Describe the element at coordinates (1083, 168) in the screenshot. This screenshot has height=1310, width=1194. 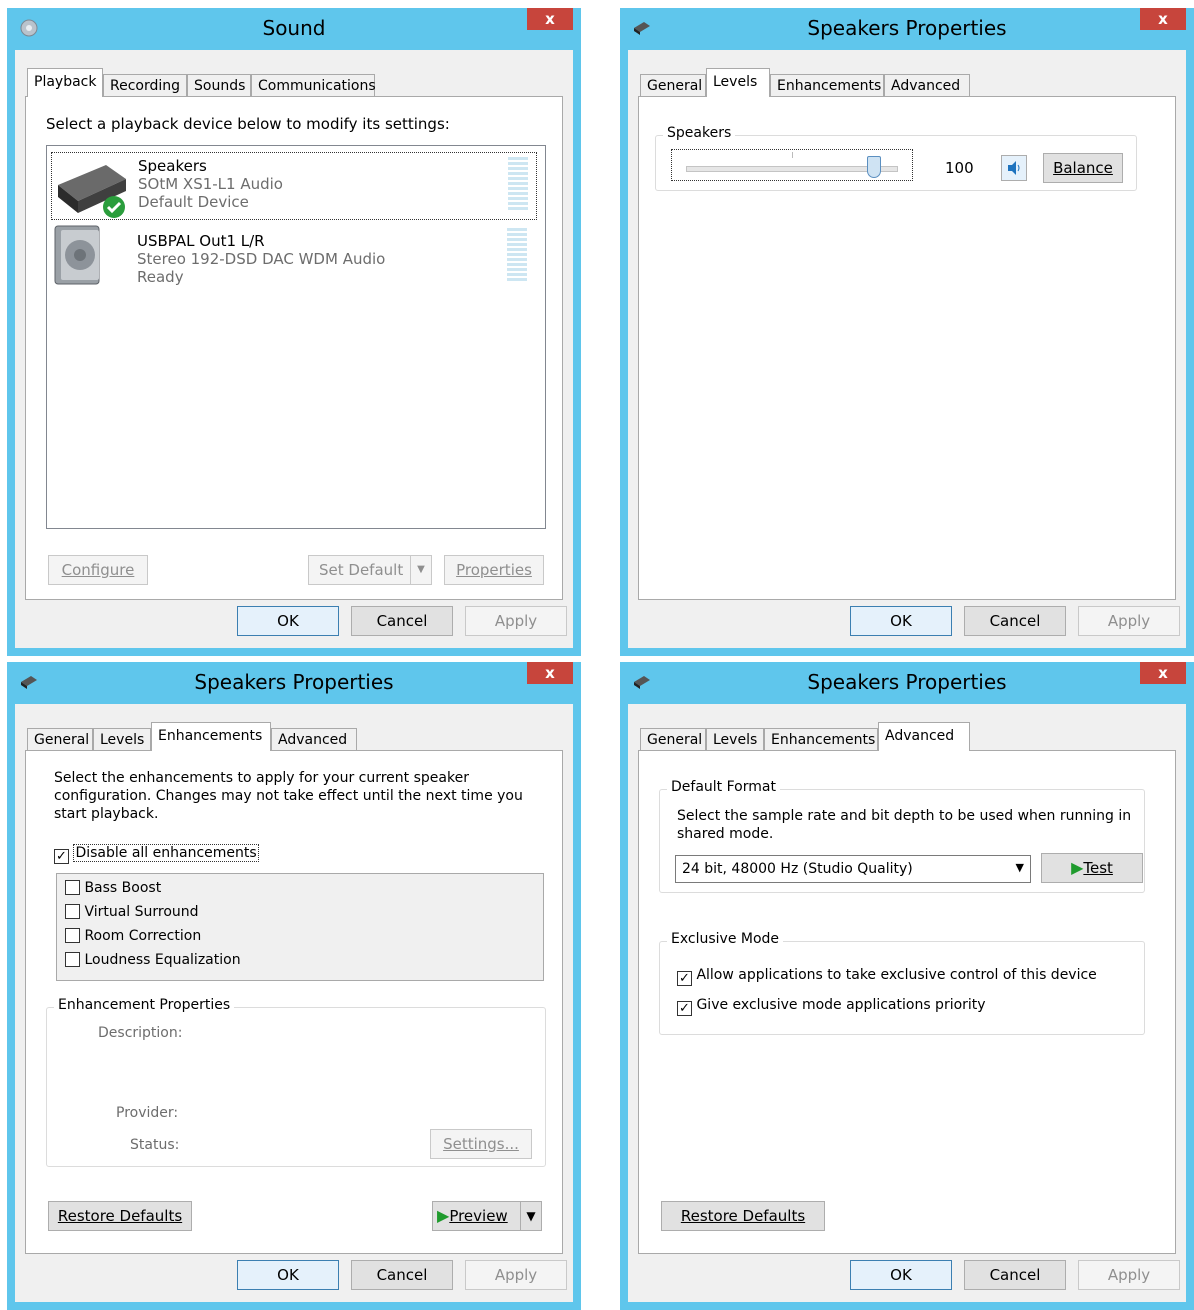
I see `balance-button: Balance` at that location.